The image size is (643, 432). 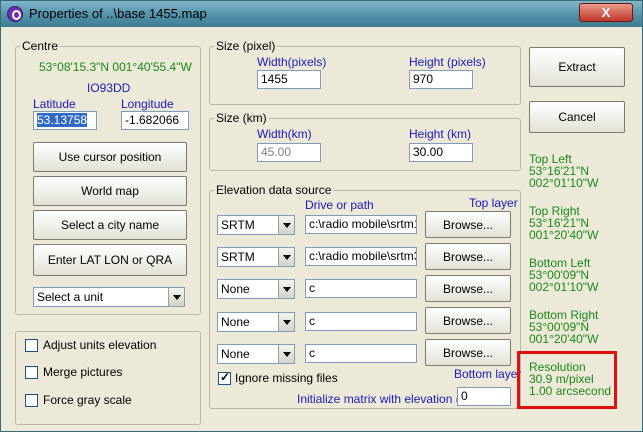 I want to click on force-gray-checkbox, so click(x=31, y=400).